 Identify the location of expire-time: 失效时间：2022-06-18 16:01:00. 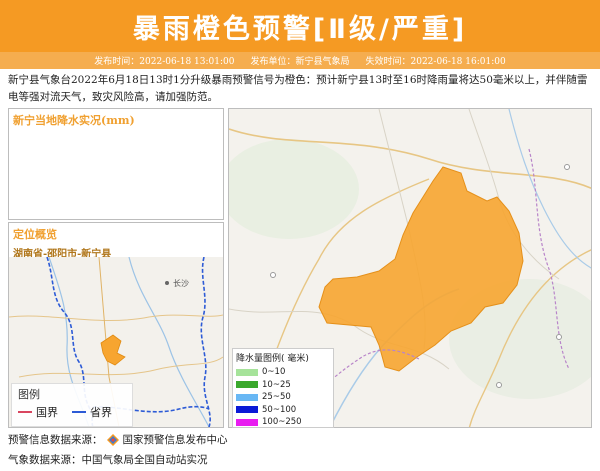
(435, 62).